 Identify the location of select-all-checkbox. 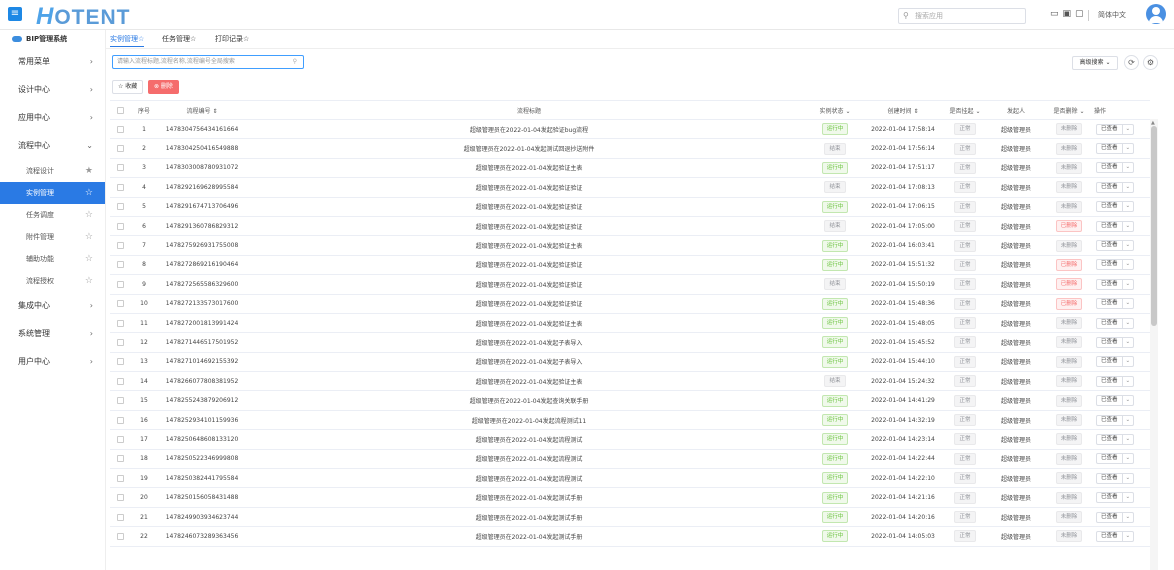
(120, 110).